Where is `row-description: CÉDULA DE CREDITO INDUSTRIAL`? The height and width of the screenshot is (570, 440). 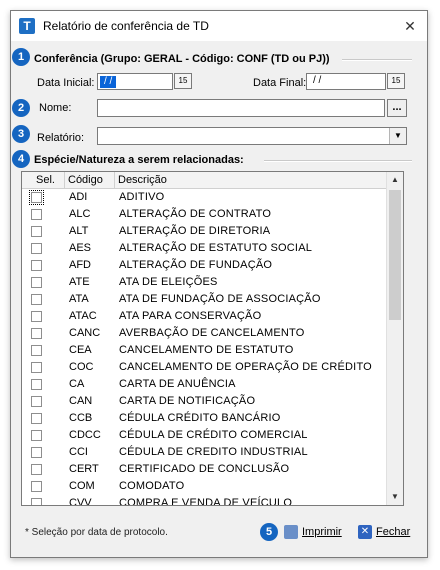
row-description: CÉDULA DE CREDITO INDUSTRIAL is located at coordinates (213, 452).